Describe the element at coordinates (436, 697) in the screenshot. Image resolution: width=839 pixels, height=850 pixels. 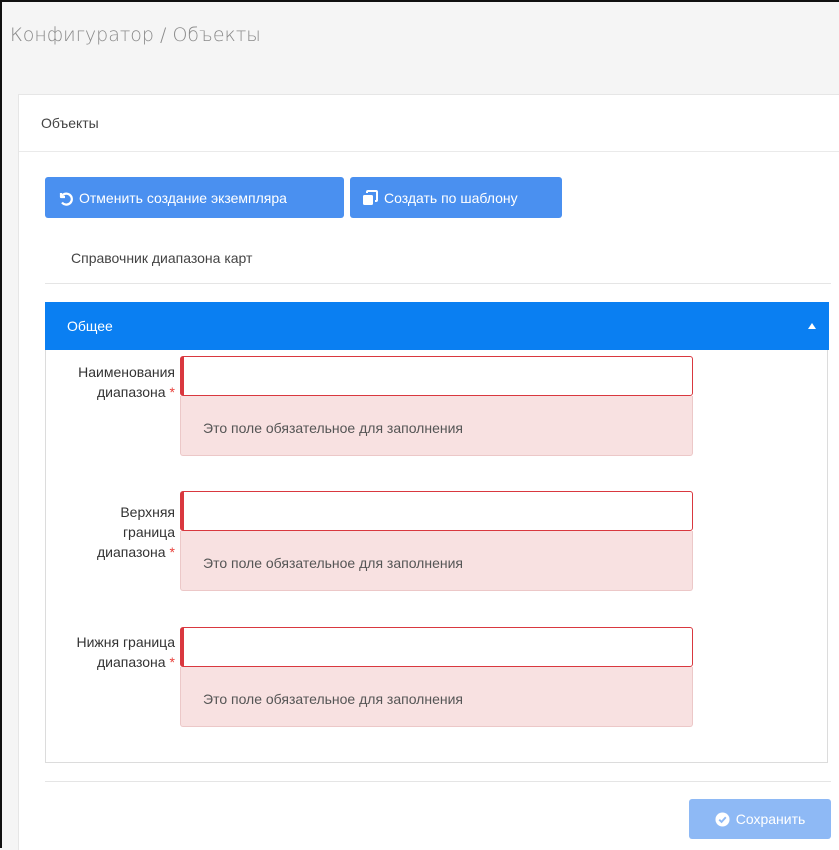
I see `lower-bound-error: Это поле обязательное для заполнения` at that location.